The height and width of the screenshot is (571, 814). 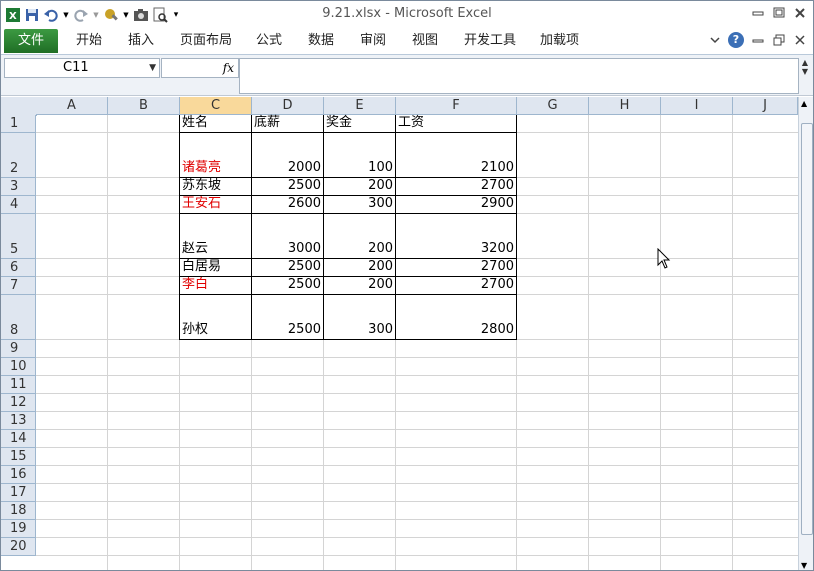 What do you see at coordinates (18, 236) in the screenshot?
I see `row-header-5: 5` at bounding box center [18, 236].